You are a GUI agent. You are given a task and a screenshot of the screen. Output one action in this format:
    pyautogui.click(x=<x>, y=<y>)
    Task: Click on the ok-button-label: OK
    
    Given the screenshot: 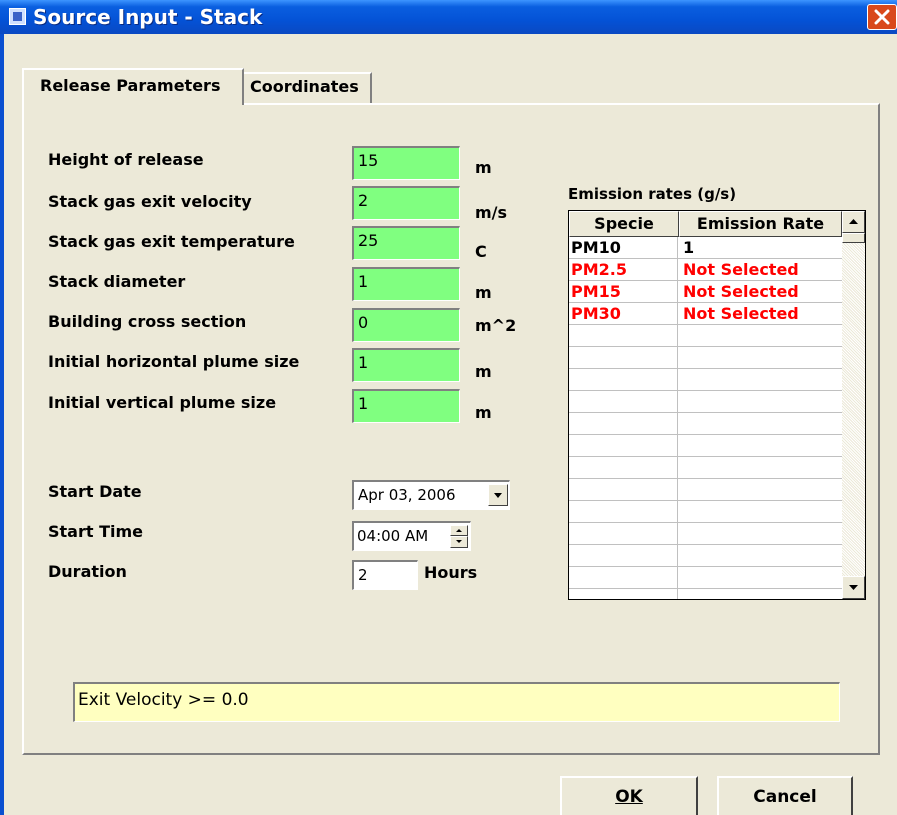 What is the action you would take?
    pyautogui.click(x=629, y=797)
    